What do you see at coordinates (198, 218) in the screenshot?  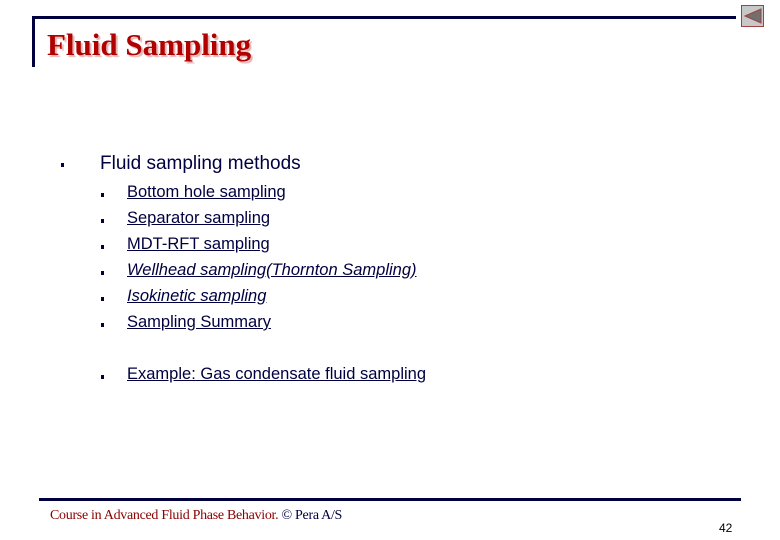 I see `sampling-method-link: Separator sampling` at bounding box center [198, 218].